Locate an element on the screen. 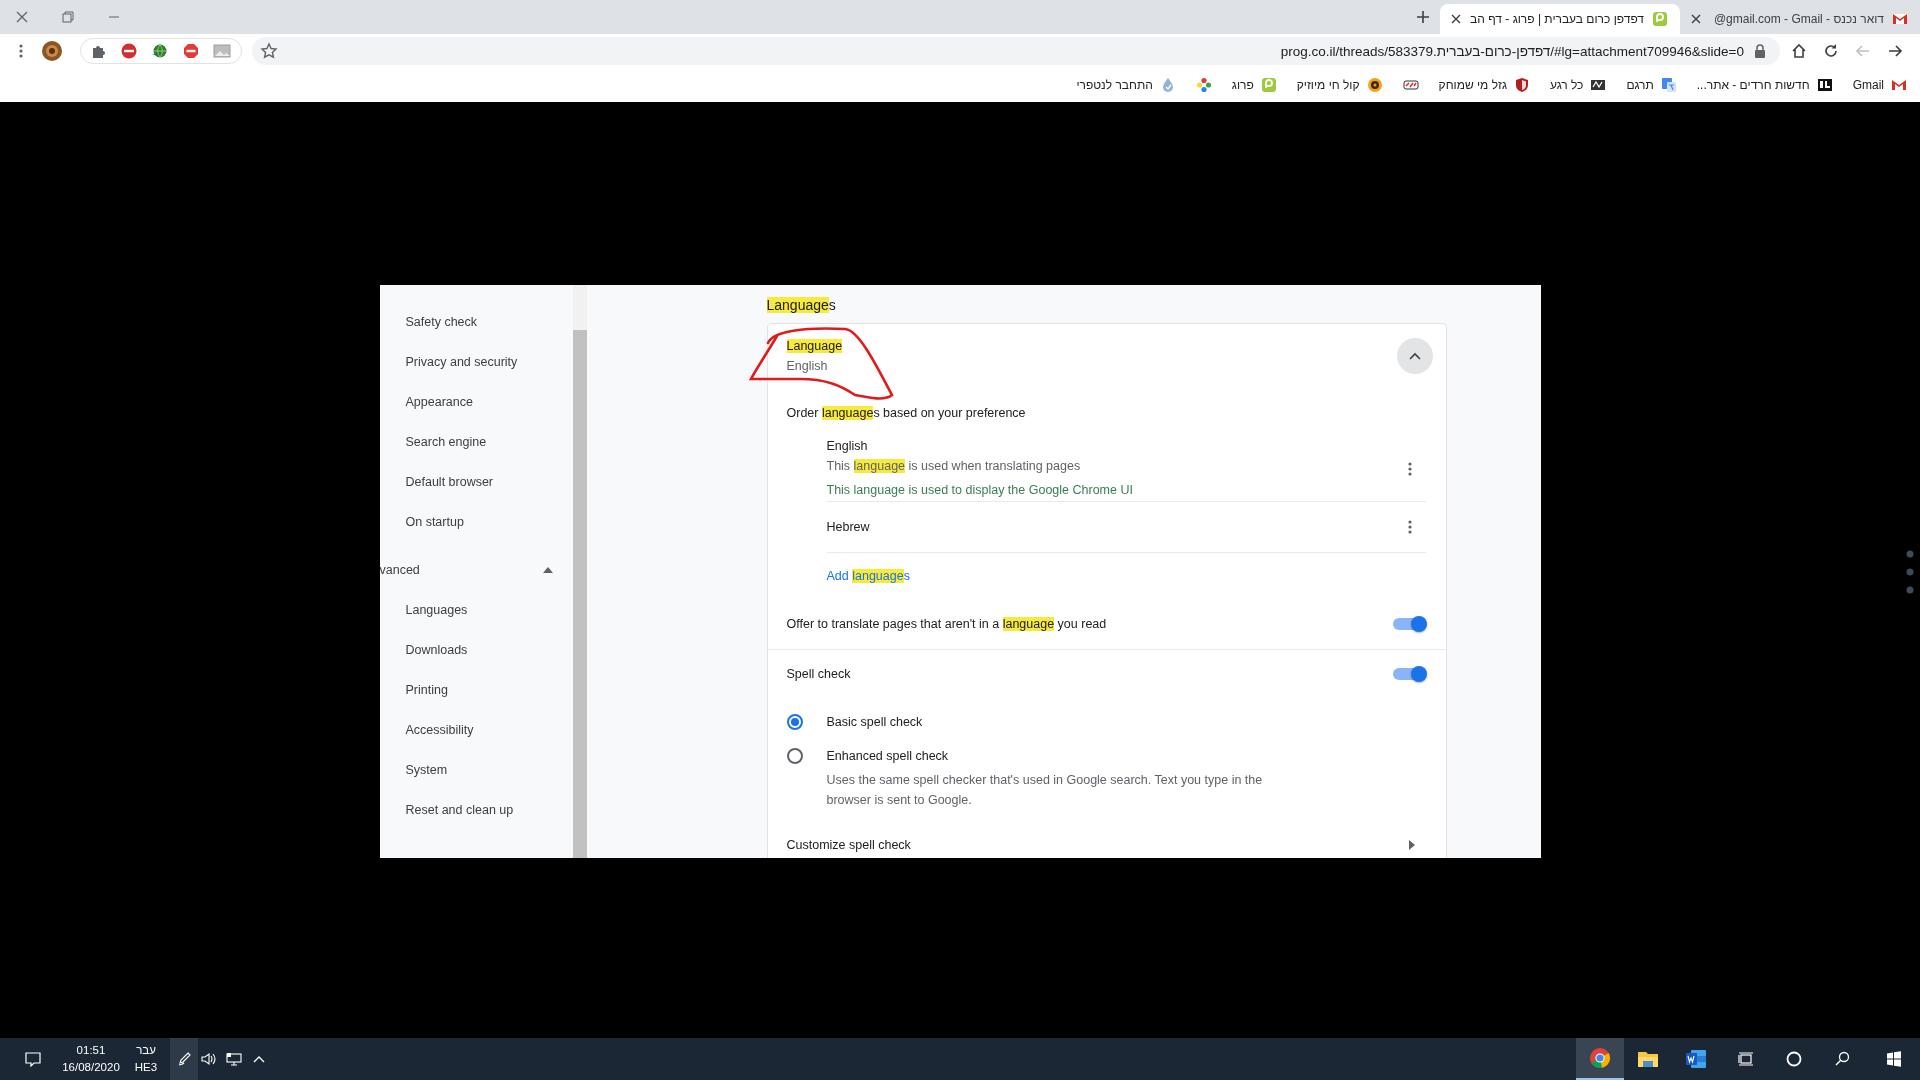 Image resolution: width=1920 pixels, height=1080 pixels. bookmark: התחבר לנטפרי is located at coordinates (1126, 85).